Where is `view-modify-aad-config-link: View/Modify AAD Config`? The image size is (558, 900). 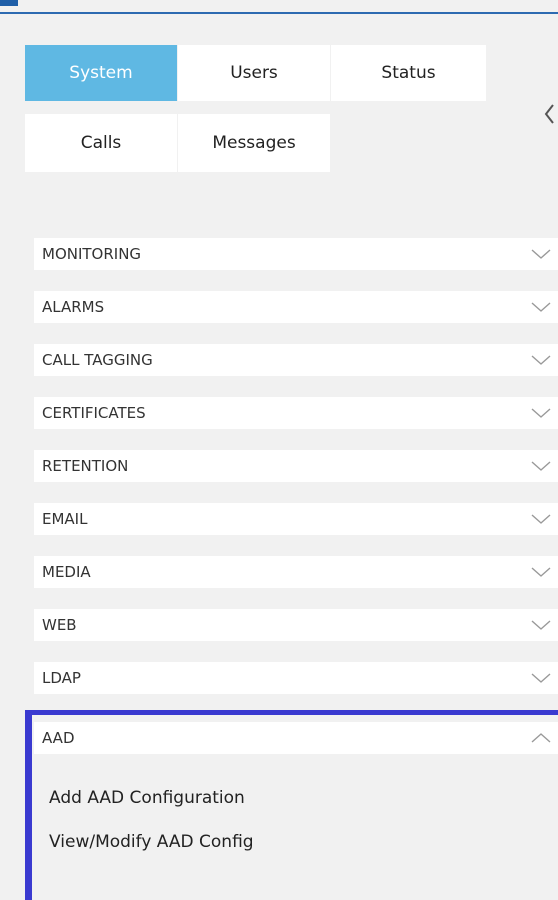
view-modify-aad-config-link: View/Modify AAD Config is located at coordinates (151, 842).